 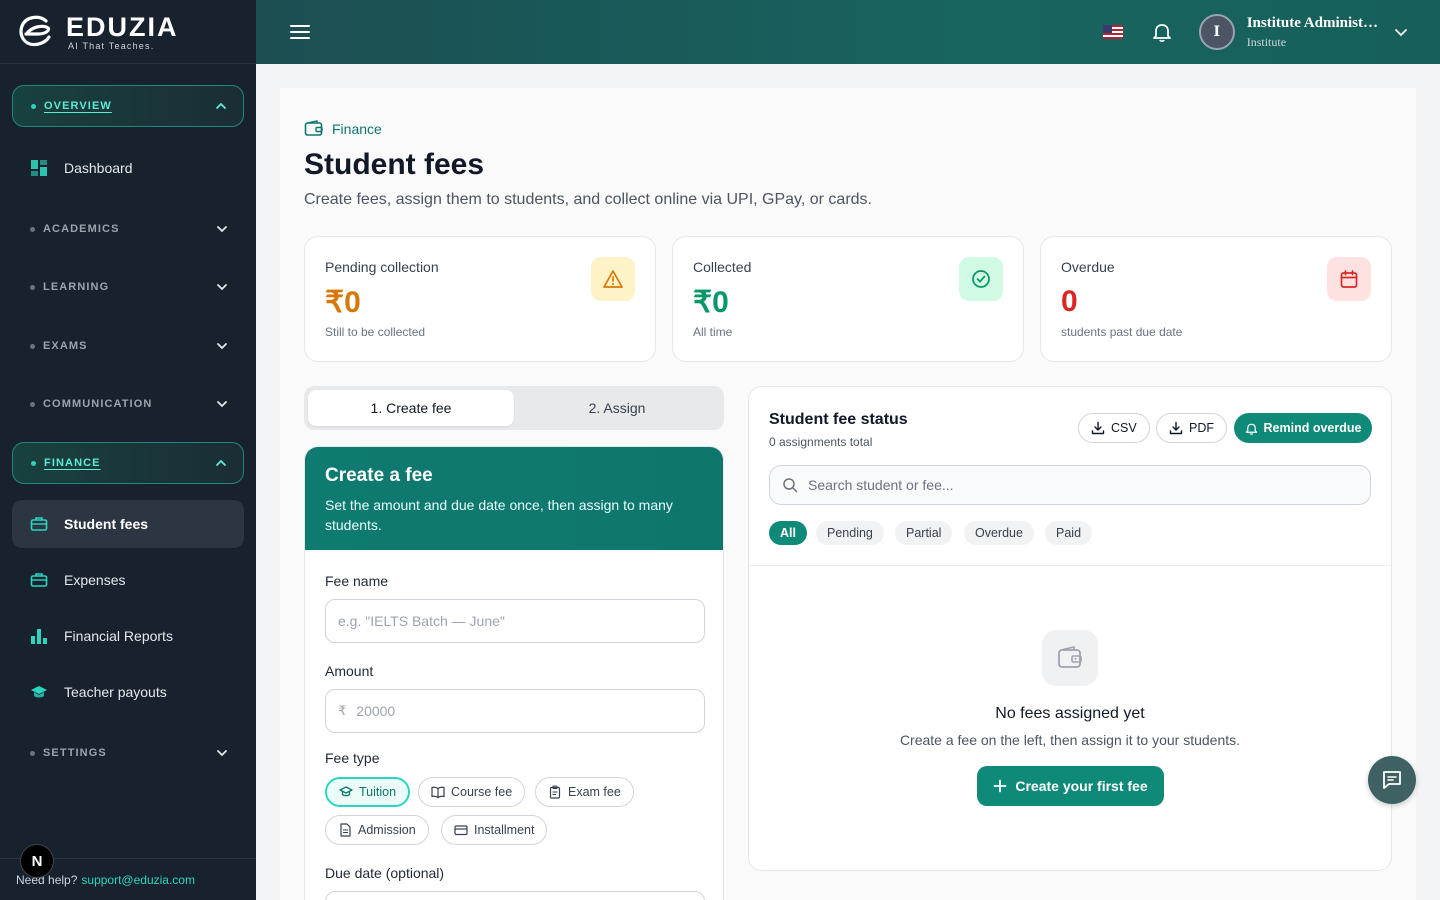 I want to click on chip-label: Tuition, so click(x=378, y=792).